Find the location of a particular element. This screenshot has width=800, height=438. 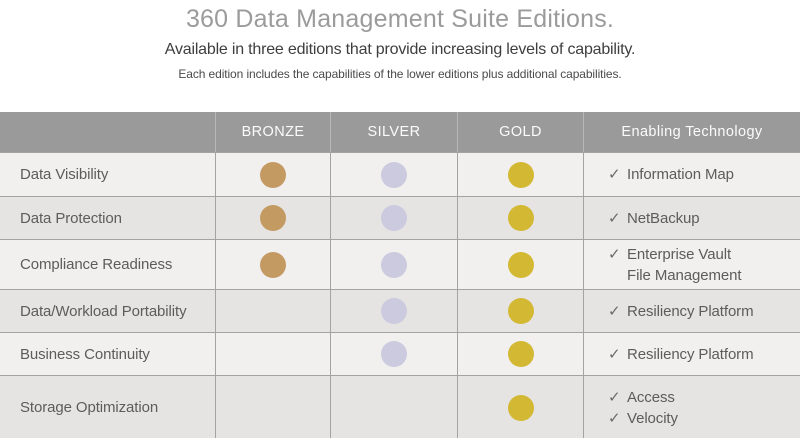

capability-label: Data Visibility is located at coordinates (64, 174).